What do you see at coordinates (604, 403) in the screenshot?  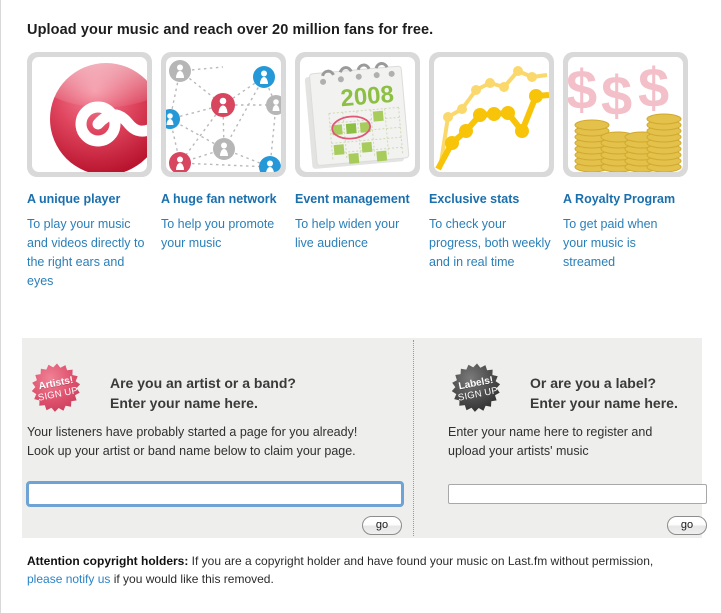 I see `label-heading-line2: Enter your name here.` at bounding box center [604, 403].